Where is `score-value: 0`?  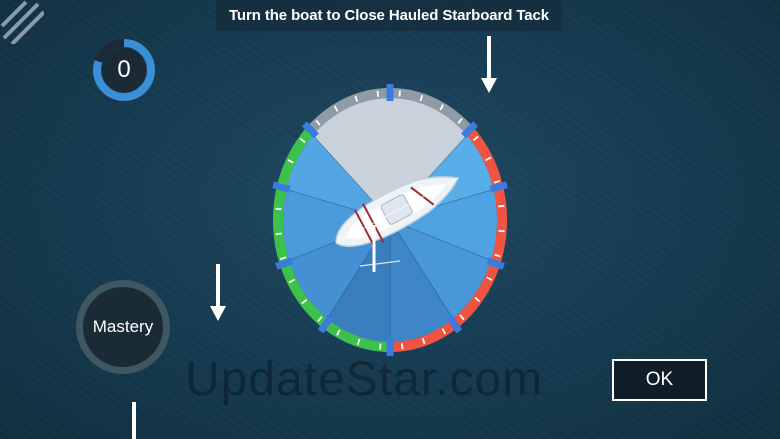 score-value: 0 is located at coordinates (124, 69).